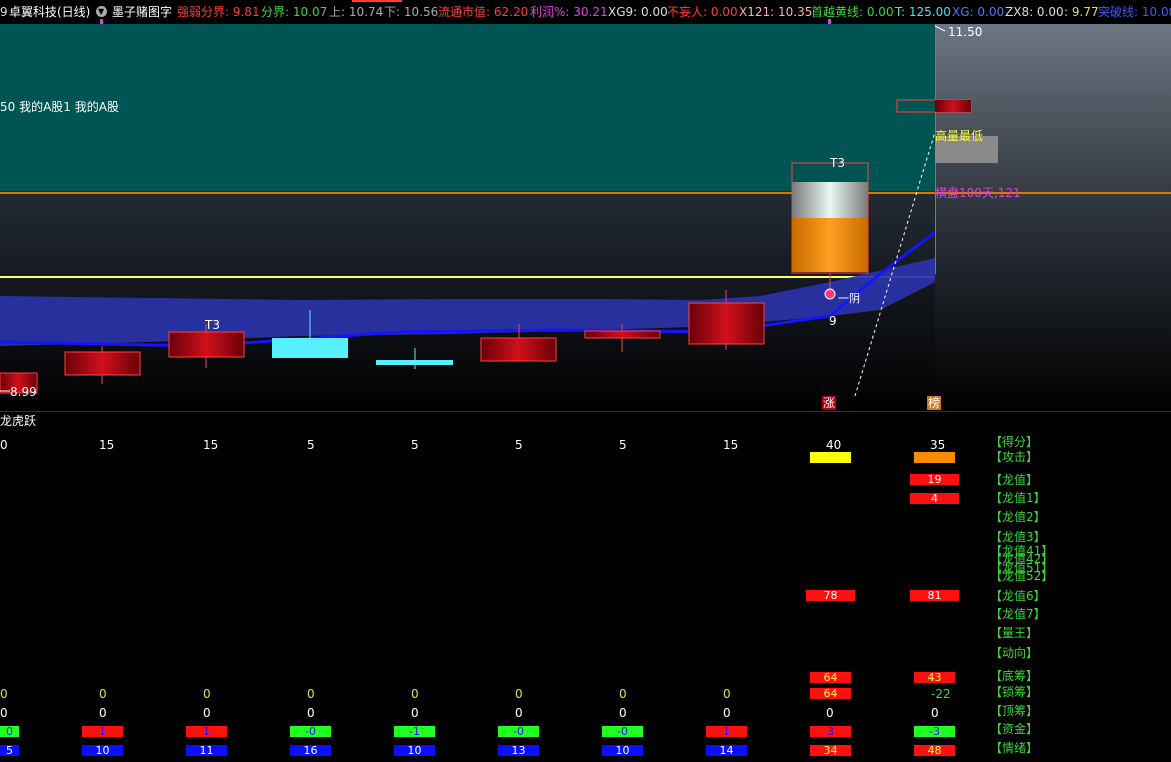 This screenshot has width=1171, height=762. Describe the element at coordinates (206, 750) in the screenshot. I see `qingxu-cell: 11` at that location.